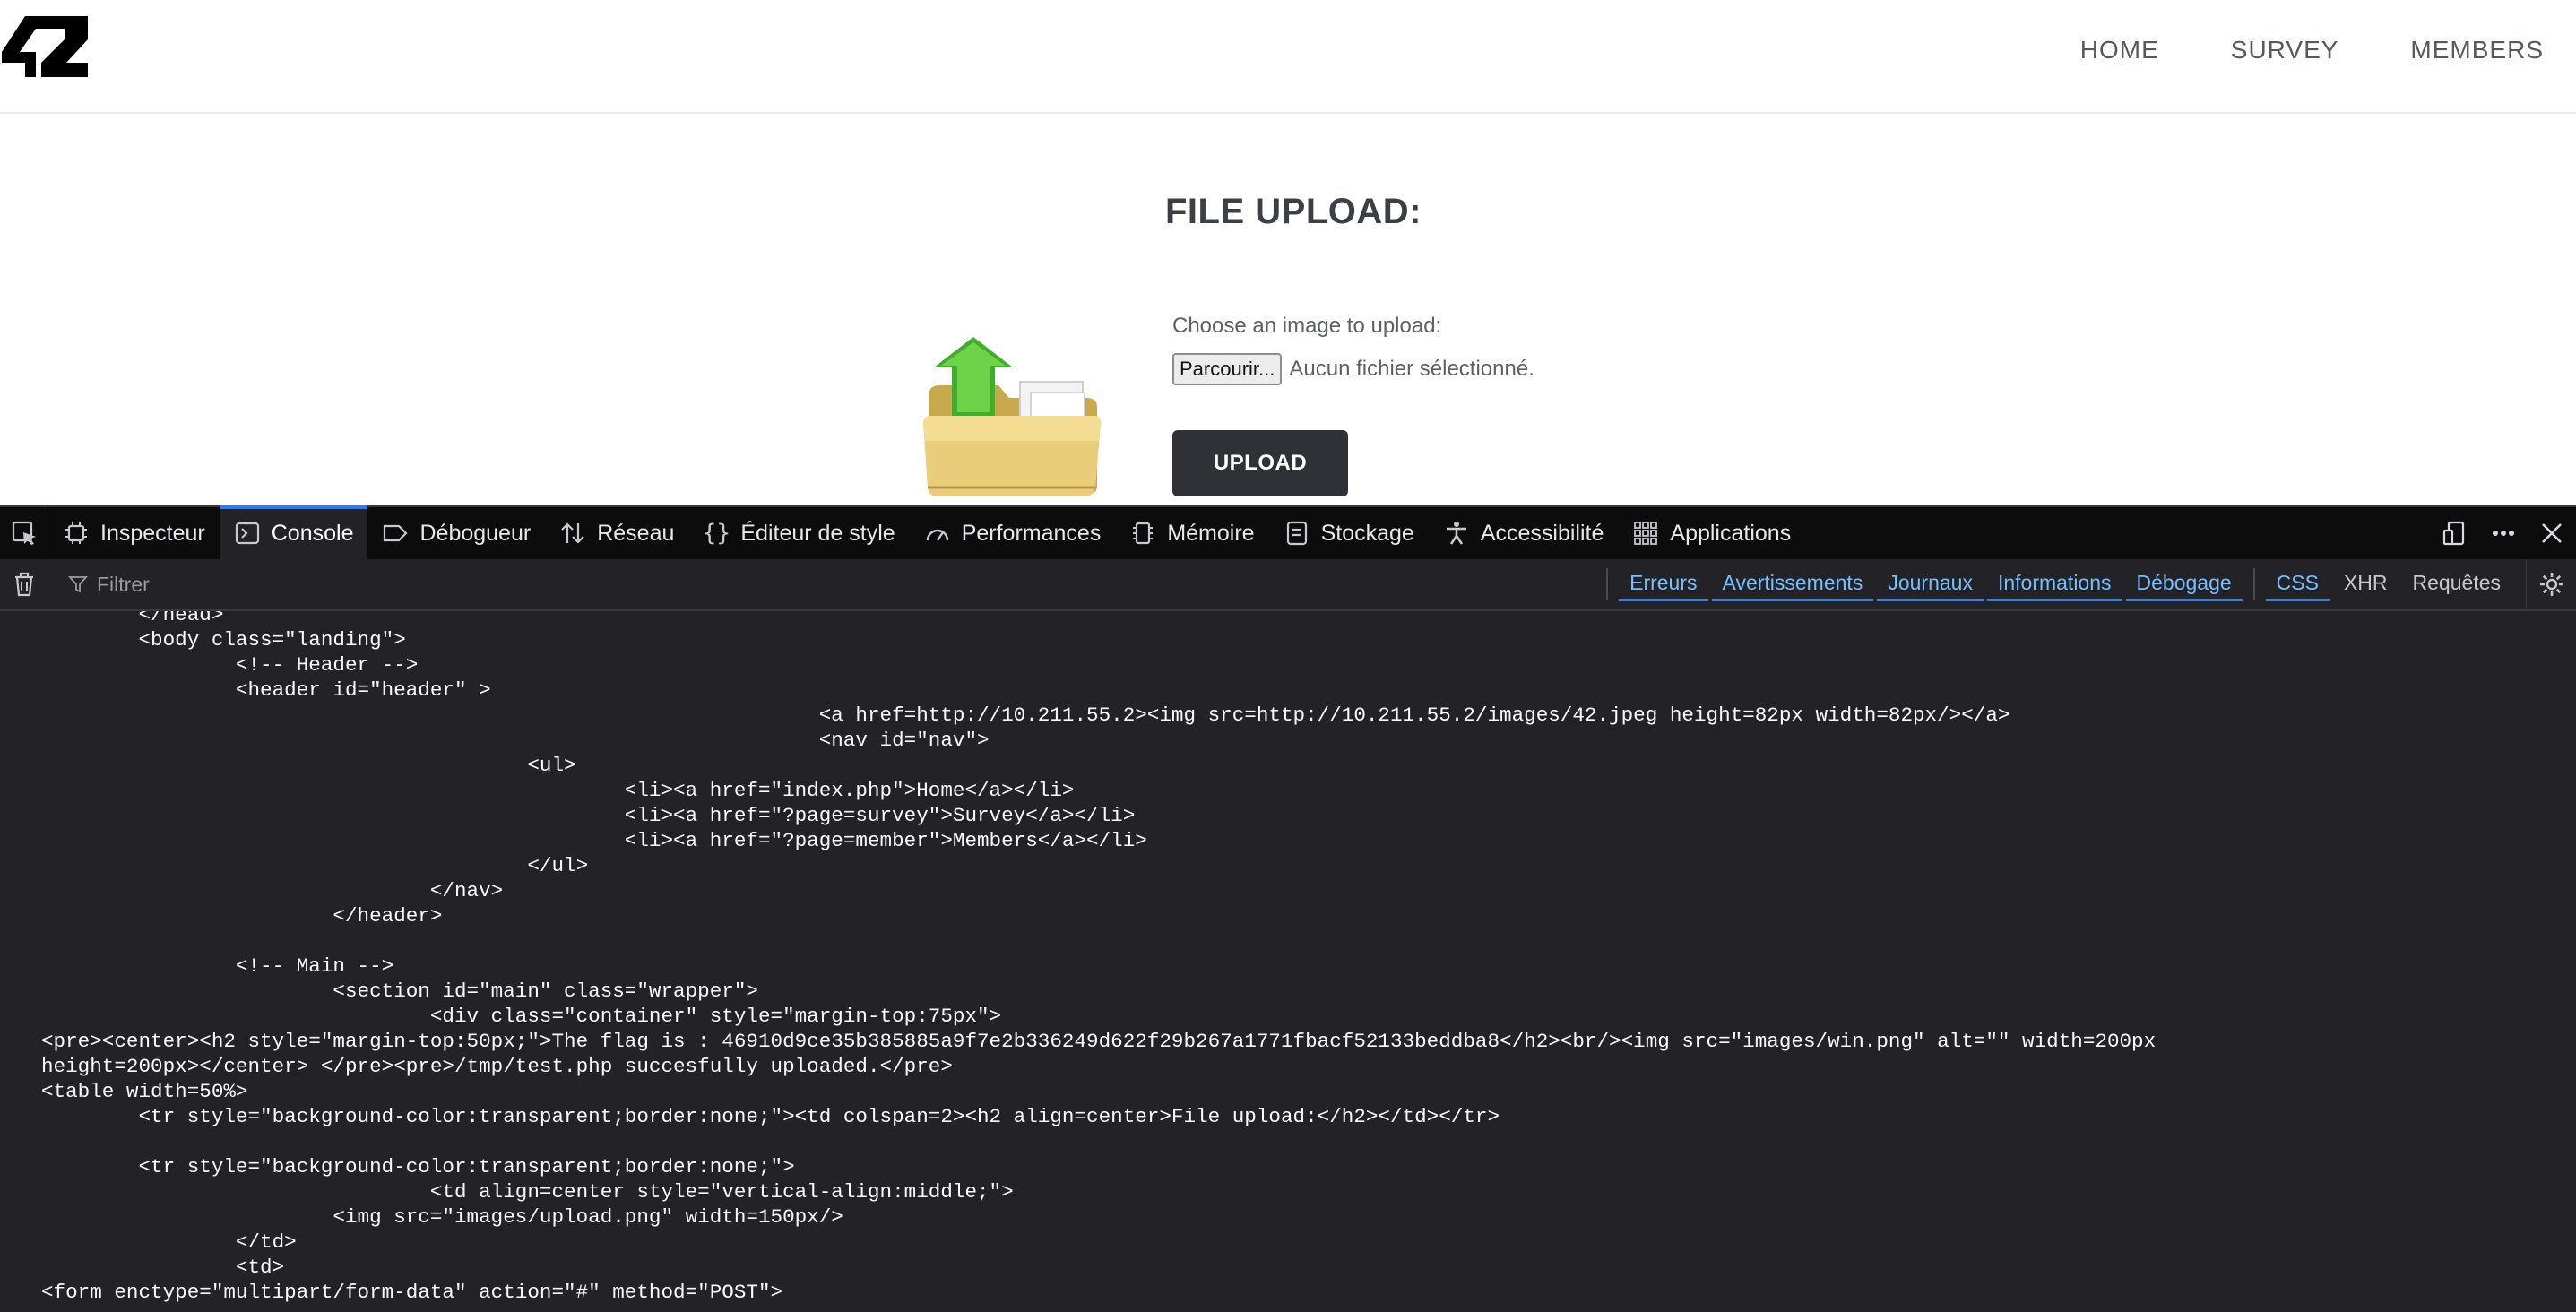 The width and height of the screenshot is (2576, 1312). What do you see at coordinates (2551, 584) in the screenshot?
I see `console-settings-gear-icon` at bounding box center [2551, 584].